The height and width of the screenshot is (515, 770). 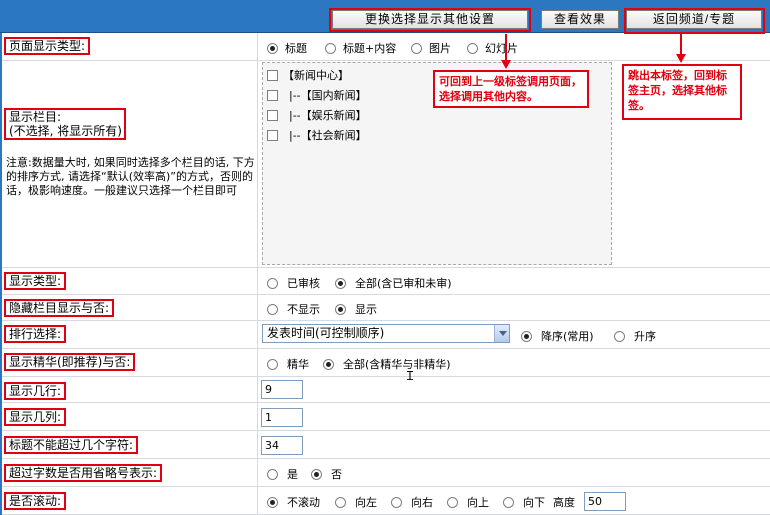 I want to click on scroll-label: 是否滚动:, so click(x=35, y=501).